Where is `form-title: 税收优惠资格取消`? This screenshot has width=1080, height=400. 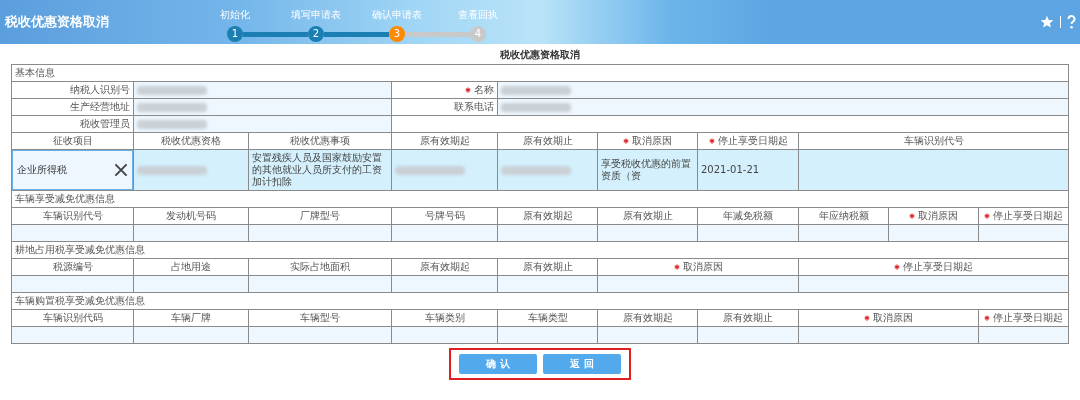
form-title: 税收优惠资格取消 is located at coordinates (540, 55).